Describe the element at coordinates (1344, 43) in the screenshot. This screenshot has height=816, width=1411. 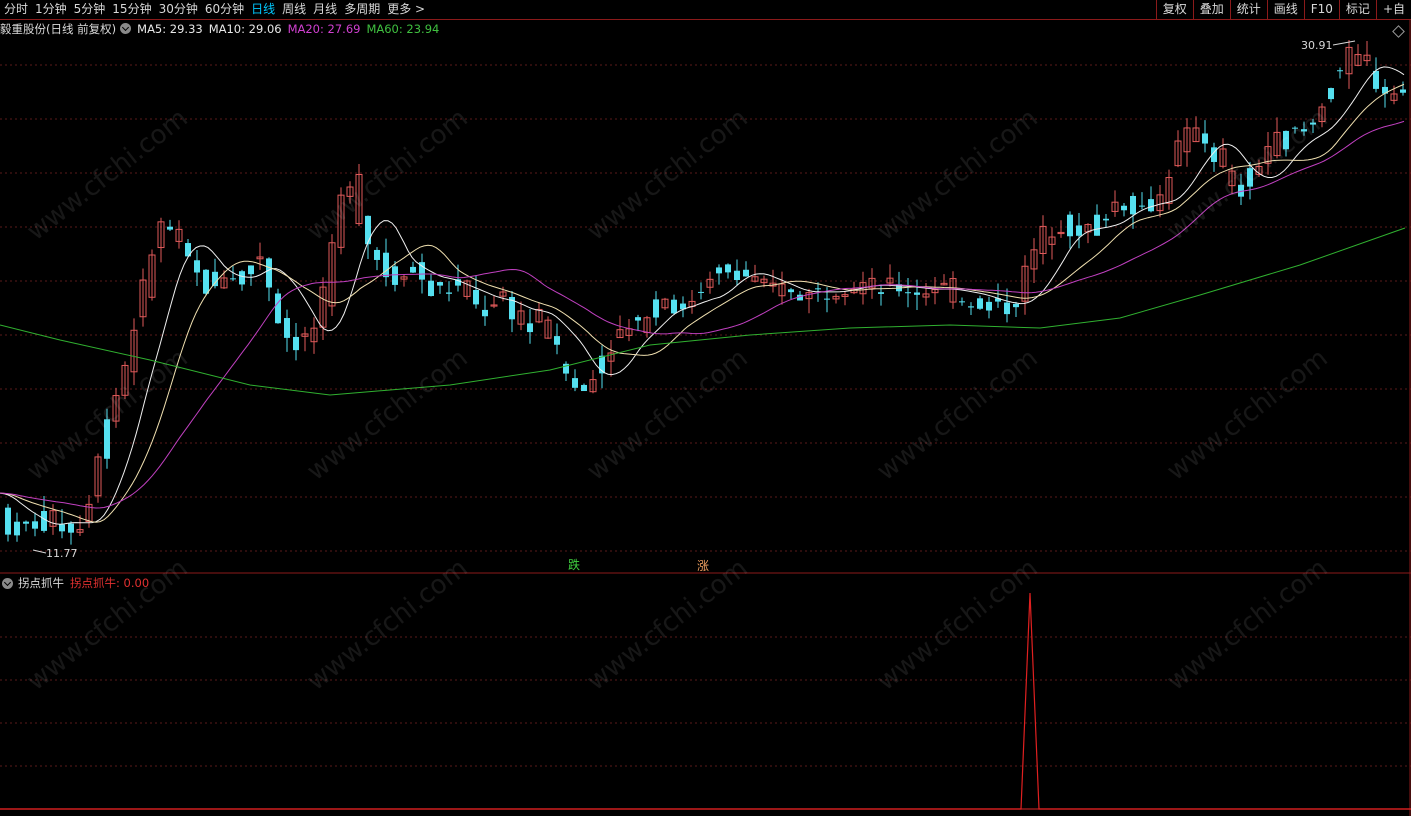
I see `high-pointer` at that location.